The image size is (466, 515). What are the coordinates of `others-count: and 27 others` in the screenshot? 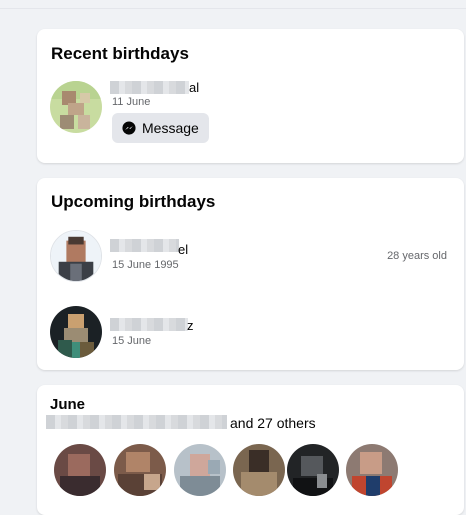 It's located at (273, 423).